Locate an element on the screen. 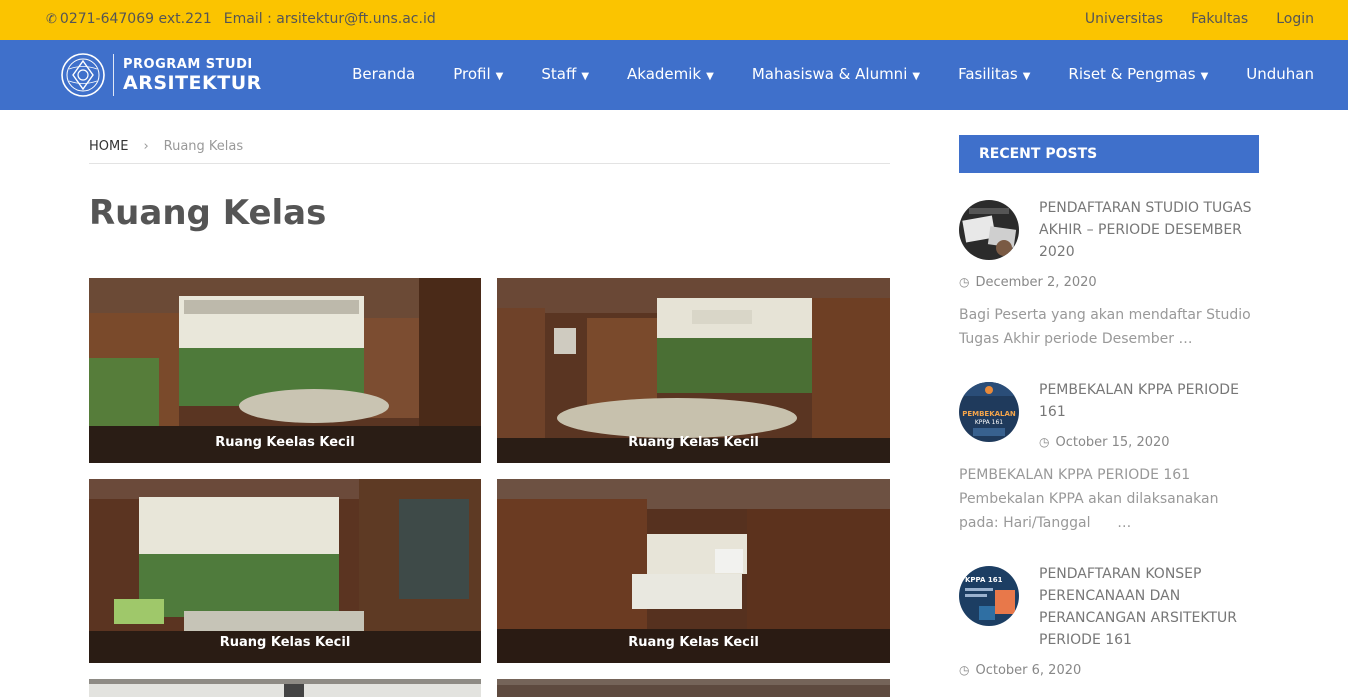 The image size is (1348, 697). nav-item-riset-pengmas: Riset & Pengmas ▼ is located at coordinates (1138, 74).